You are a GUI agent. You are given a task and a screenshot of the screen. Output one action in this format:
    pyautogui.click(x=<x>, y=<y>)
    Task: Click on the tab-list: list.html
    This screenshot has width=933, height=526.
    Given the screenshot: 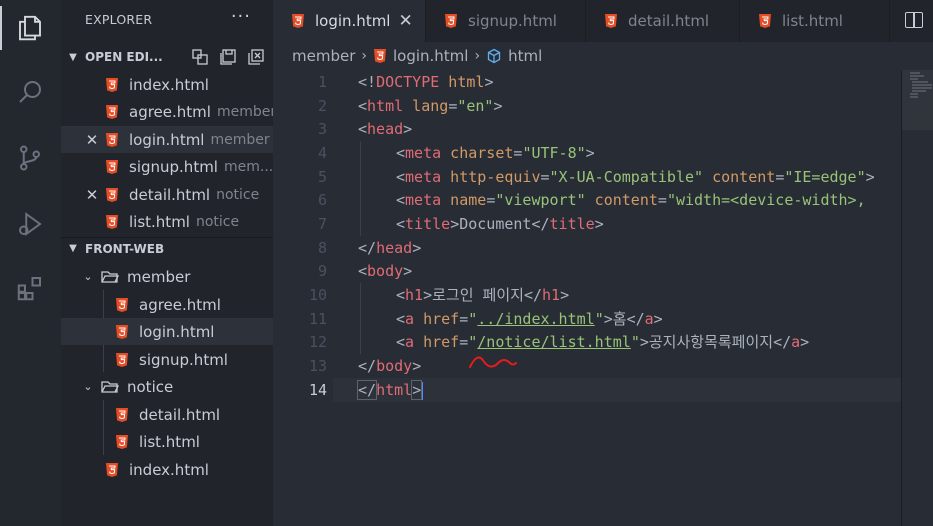 What is the action you would take?
    pyautogui.click(x=815, y=21)
    